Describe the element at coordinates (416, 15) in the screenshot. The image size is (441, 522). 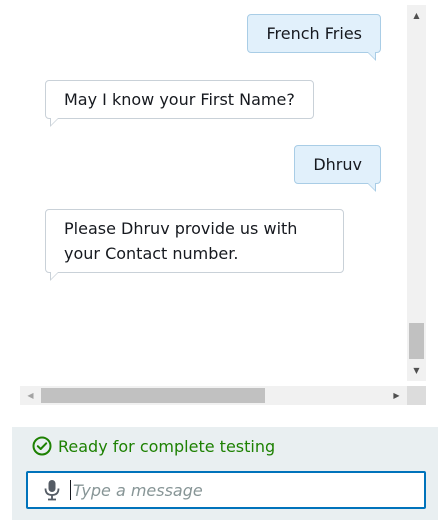
I see `scroll-up-arrow-icon: ▲` at that location.